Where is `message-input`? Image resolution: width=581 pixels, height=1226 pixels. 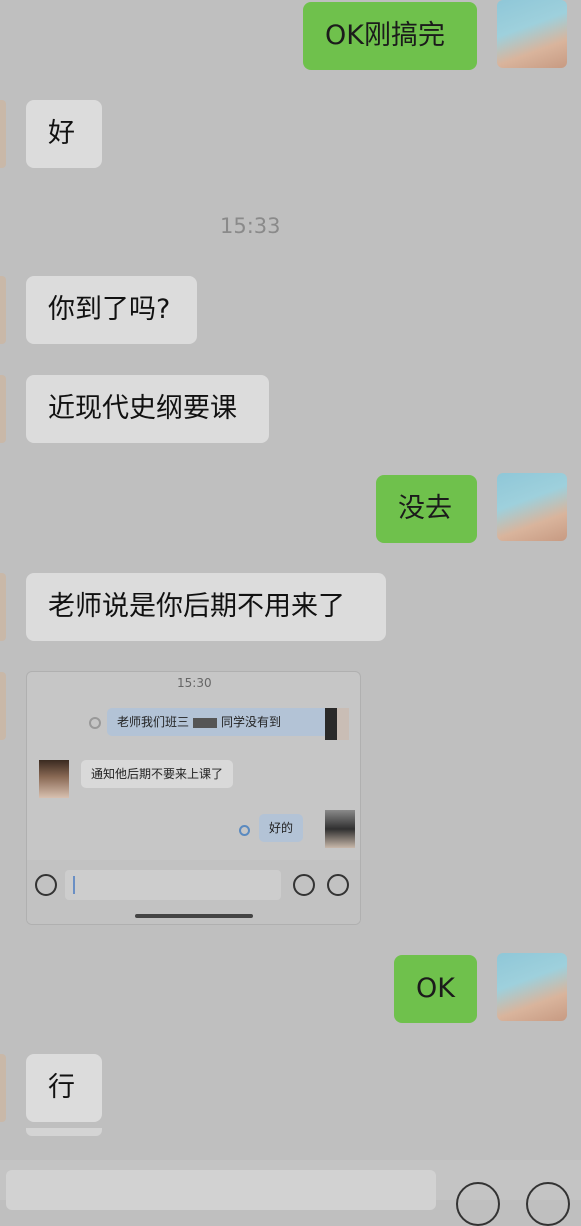
message-input is located at coordinates (221, 1190).